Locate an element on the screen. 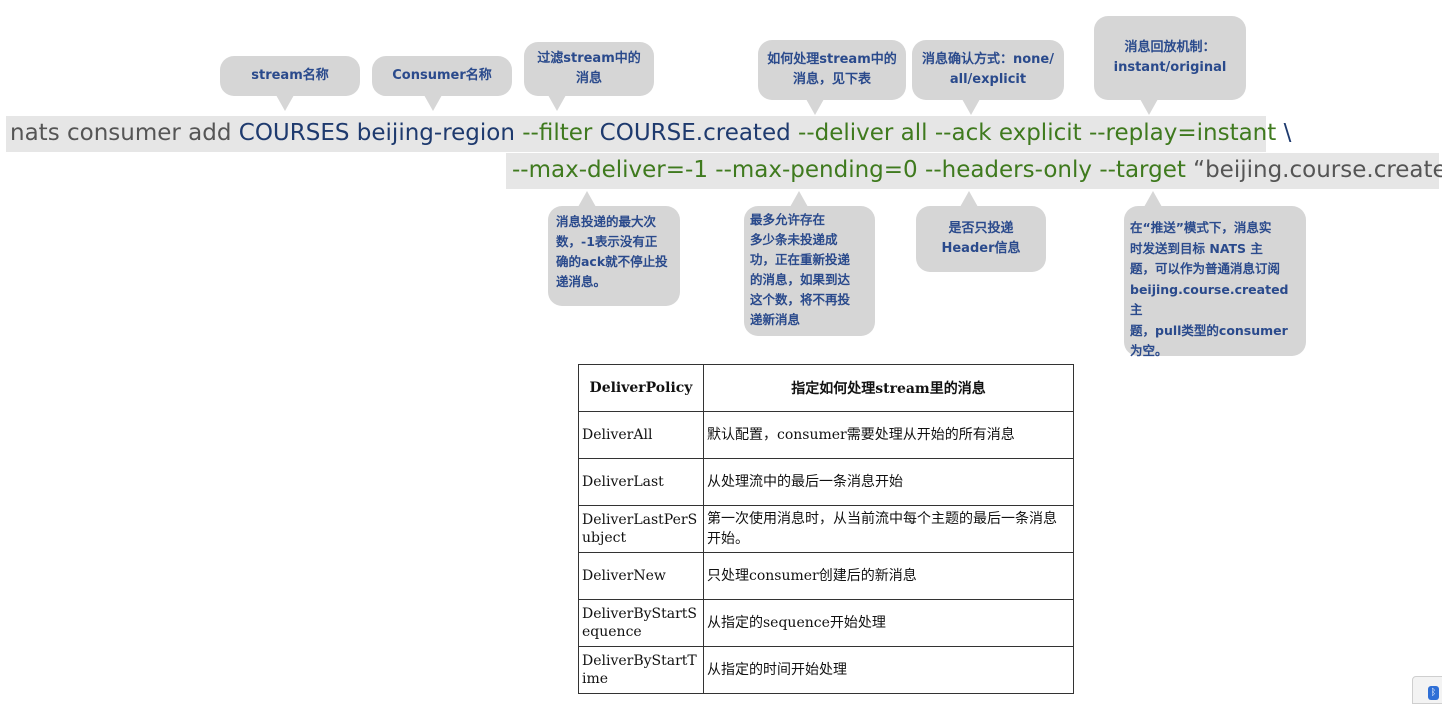  command-headers-only: --headers-only is located at coordinates (1009, 170).